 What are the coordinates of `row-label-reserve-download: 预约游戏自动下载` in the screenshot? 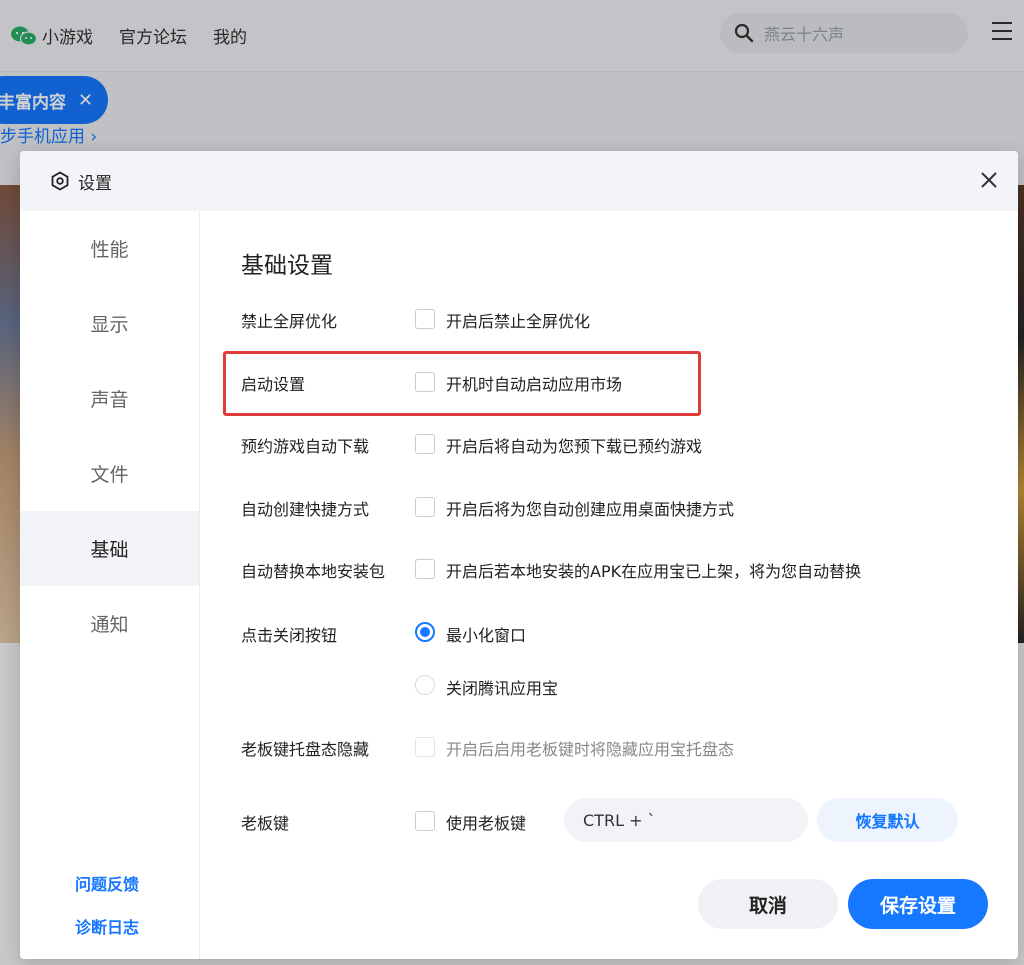 It's located at (305, 446).